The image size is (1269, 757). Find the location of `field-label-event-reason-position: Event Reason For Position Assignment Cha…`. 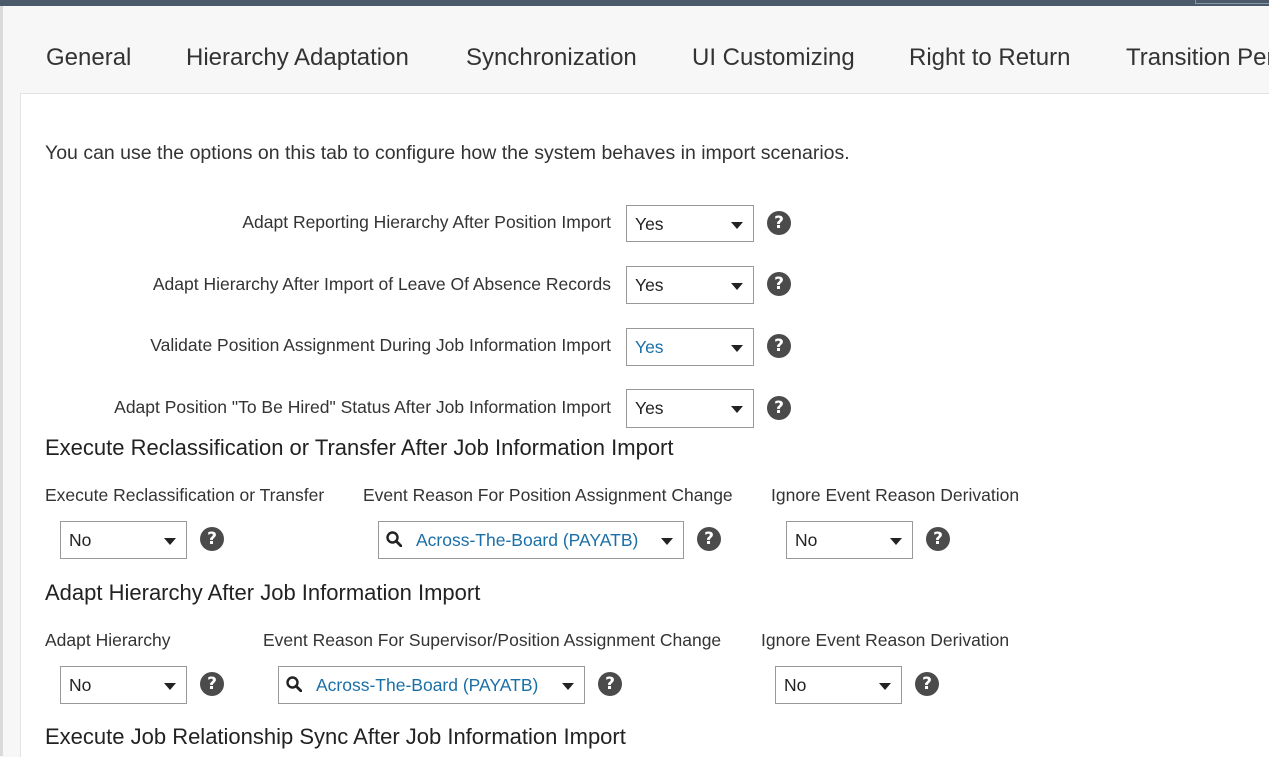

field-label-event-reason-position: Event Reason For Position Assignment Cha… is located at coordinates (548, 495).